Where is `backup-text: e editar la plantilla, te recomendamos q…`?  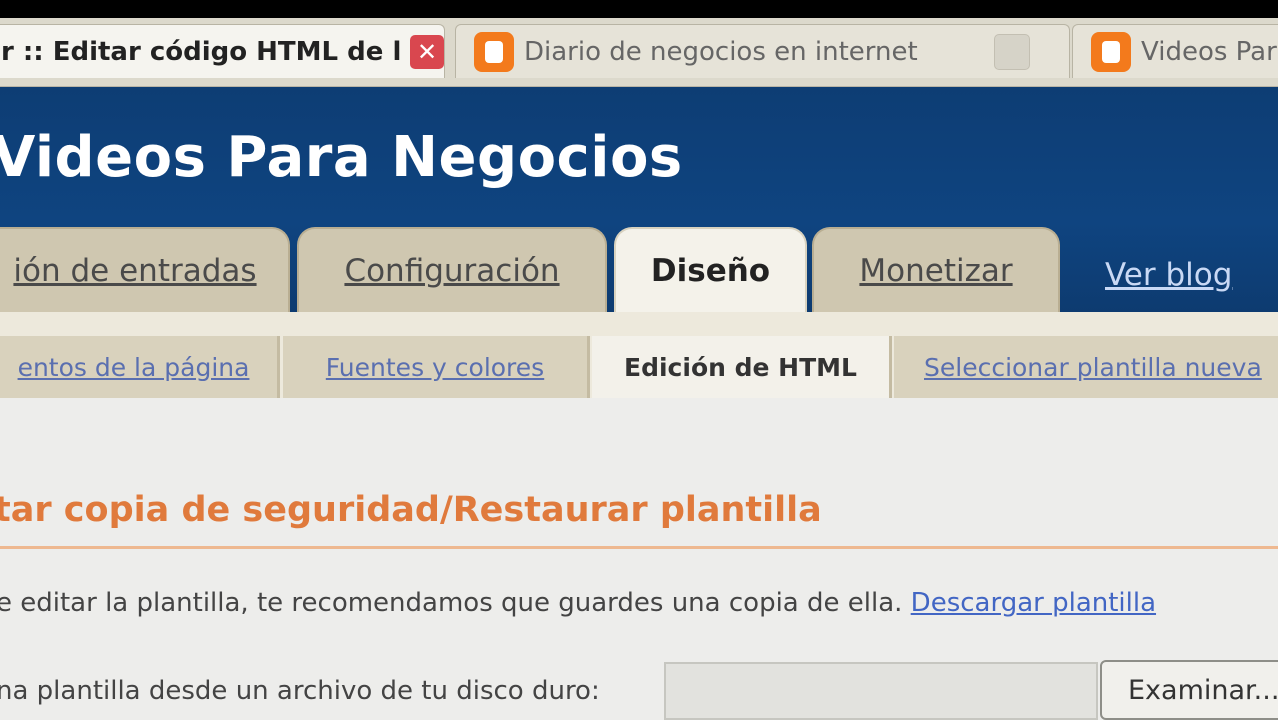
backup-text: e editar la plantilla, te recomendamos q… is located at coordinates (451, 603).